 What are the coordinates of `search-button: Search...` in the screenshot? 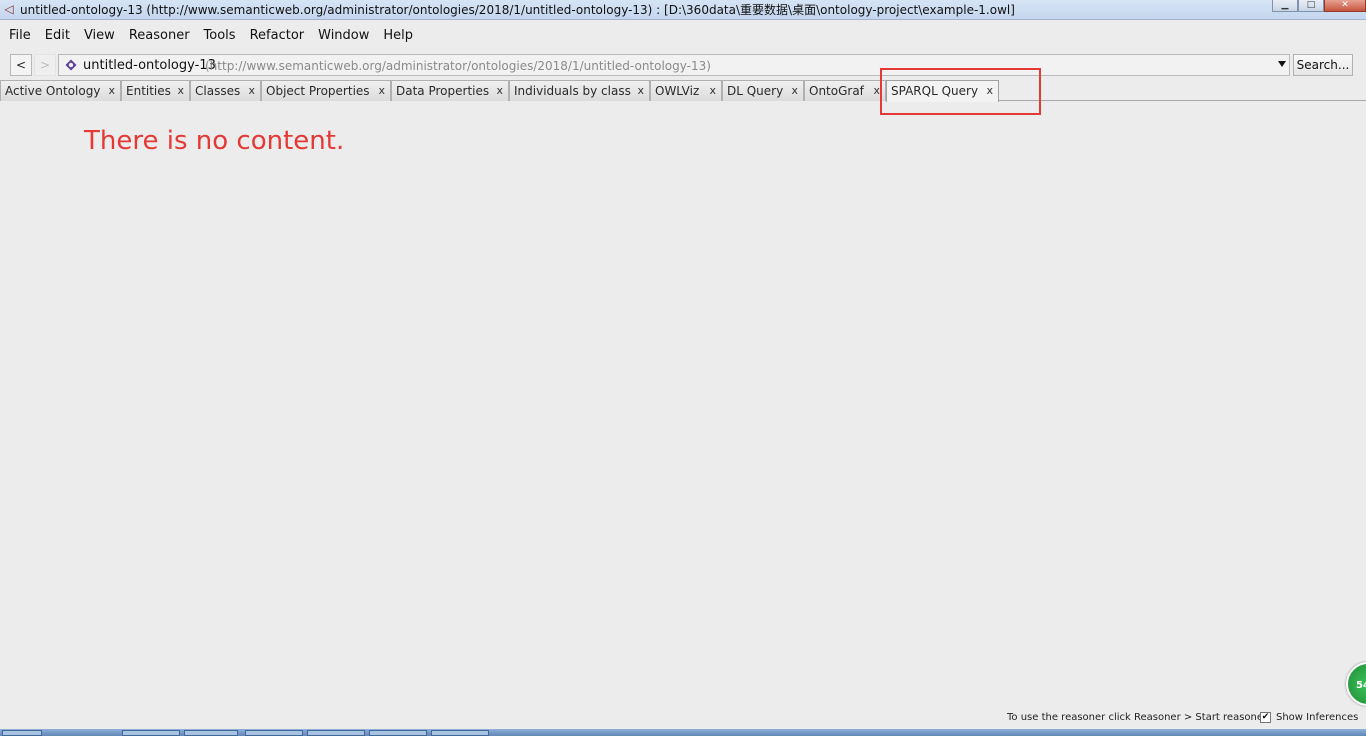 It's located at (1323, 65).